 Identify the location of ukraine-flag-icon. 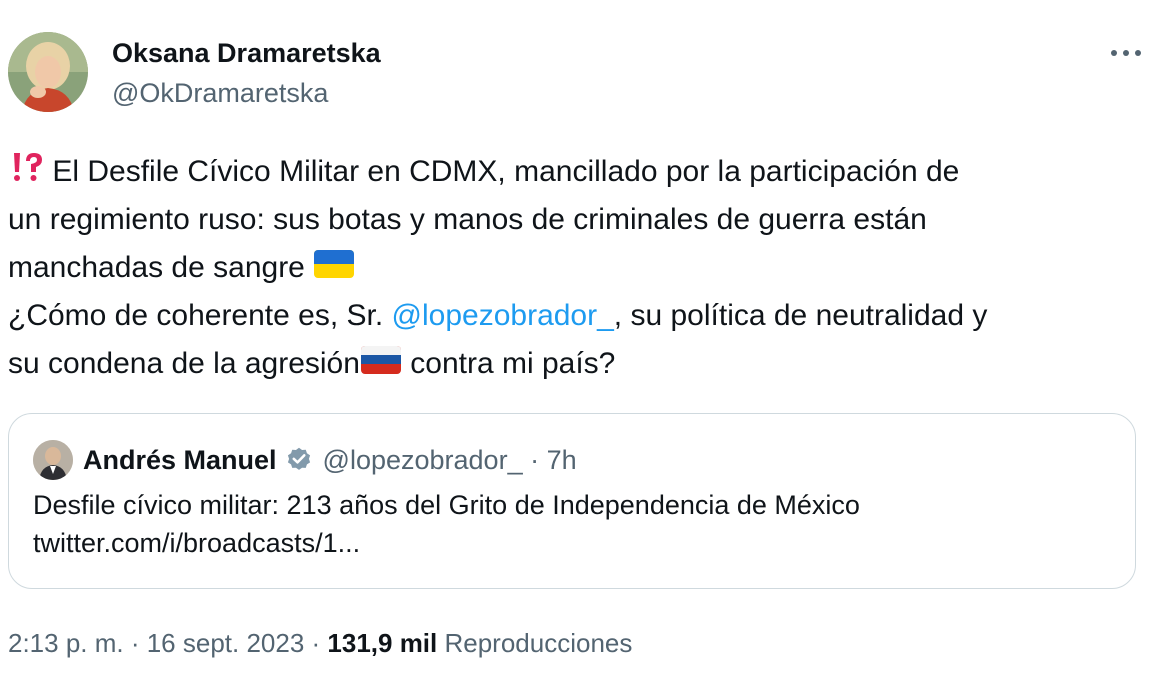
(334, 264).